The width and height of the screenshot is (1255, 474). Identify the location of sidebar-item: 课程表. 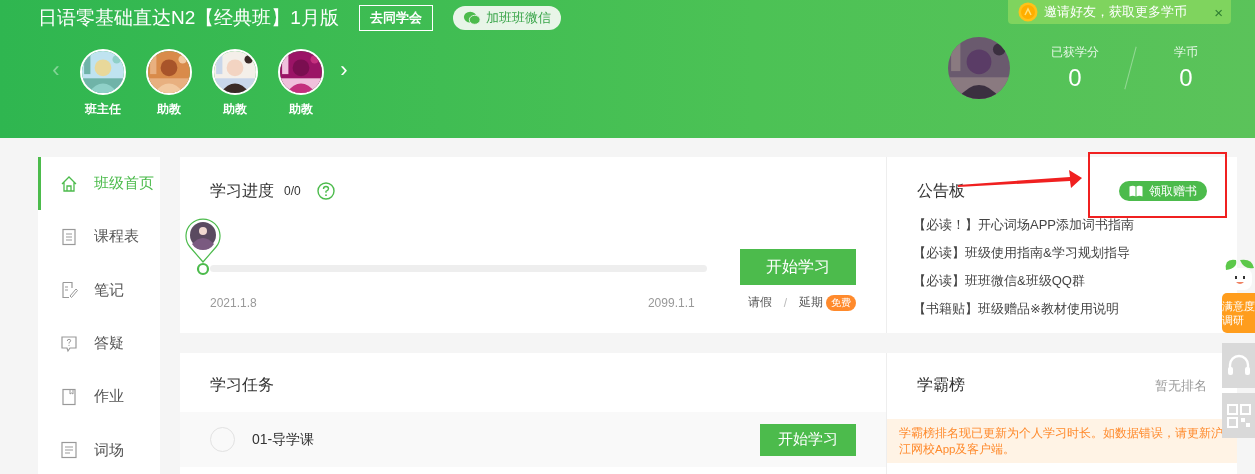
(99, 237).